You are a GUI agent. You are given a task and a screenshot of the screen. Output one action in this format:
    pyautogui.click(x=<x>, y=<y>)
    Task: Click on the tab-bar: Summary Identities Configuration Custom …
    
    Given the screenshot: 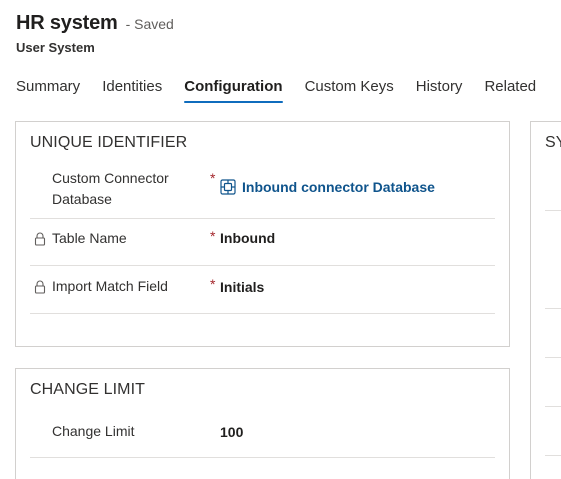 What is the action you would take?
    pyautogui.click(x=287, y=90)
    